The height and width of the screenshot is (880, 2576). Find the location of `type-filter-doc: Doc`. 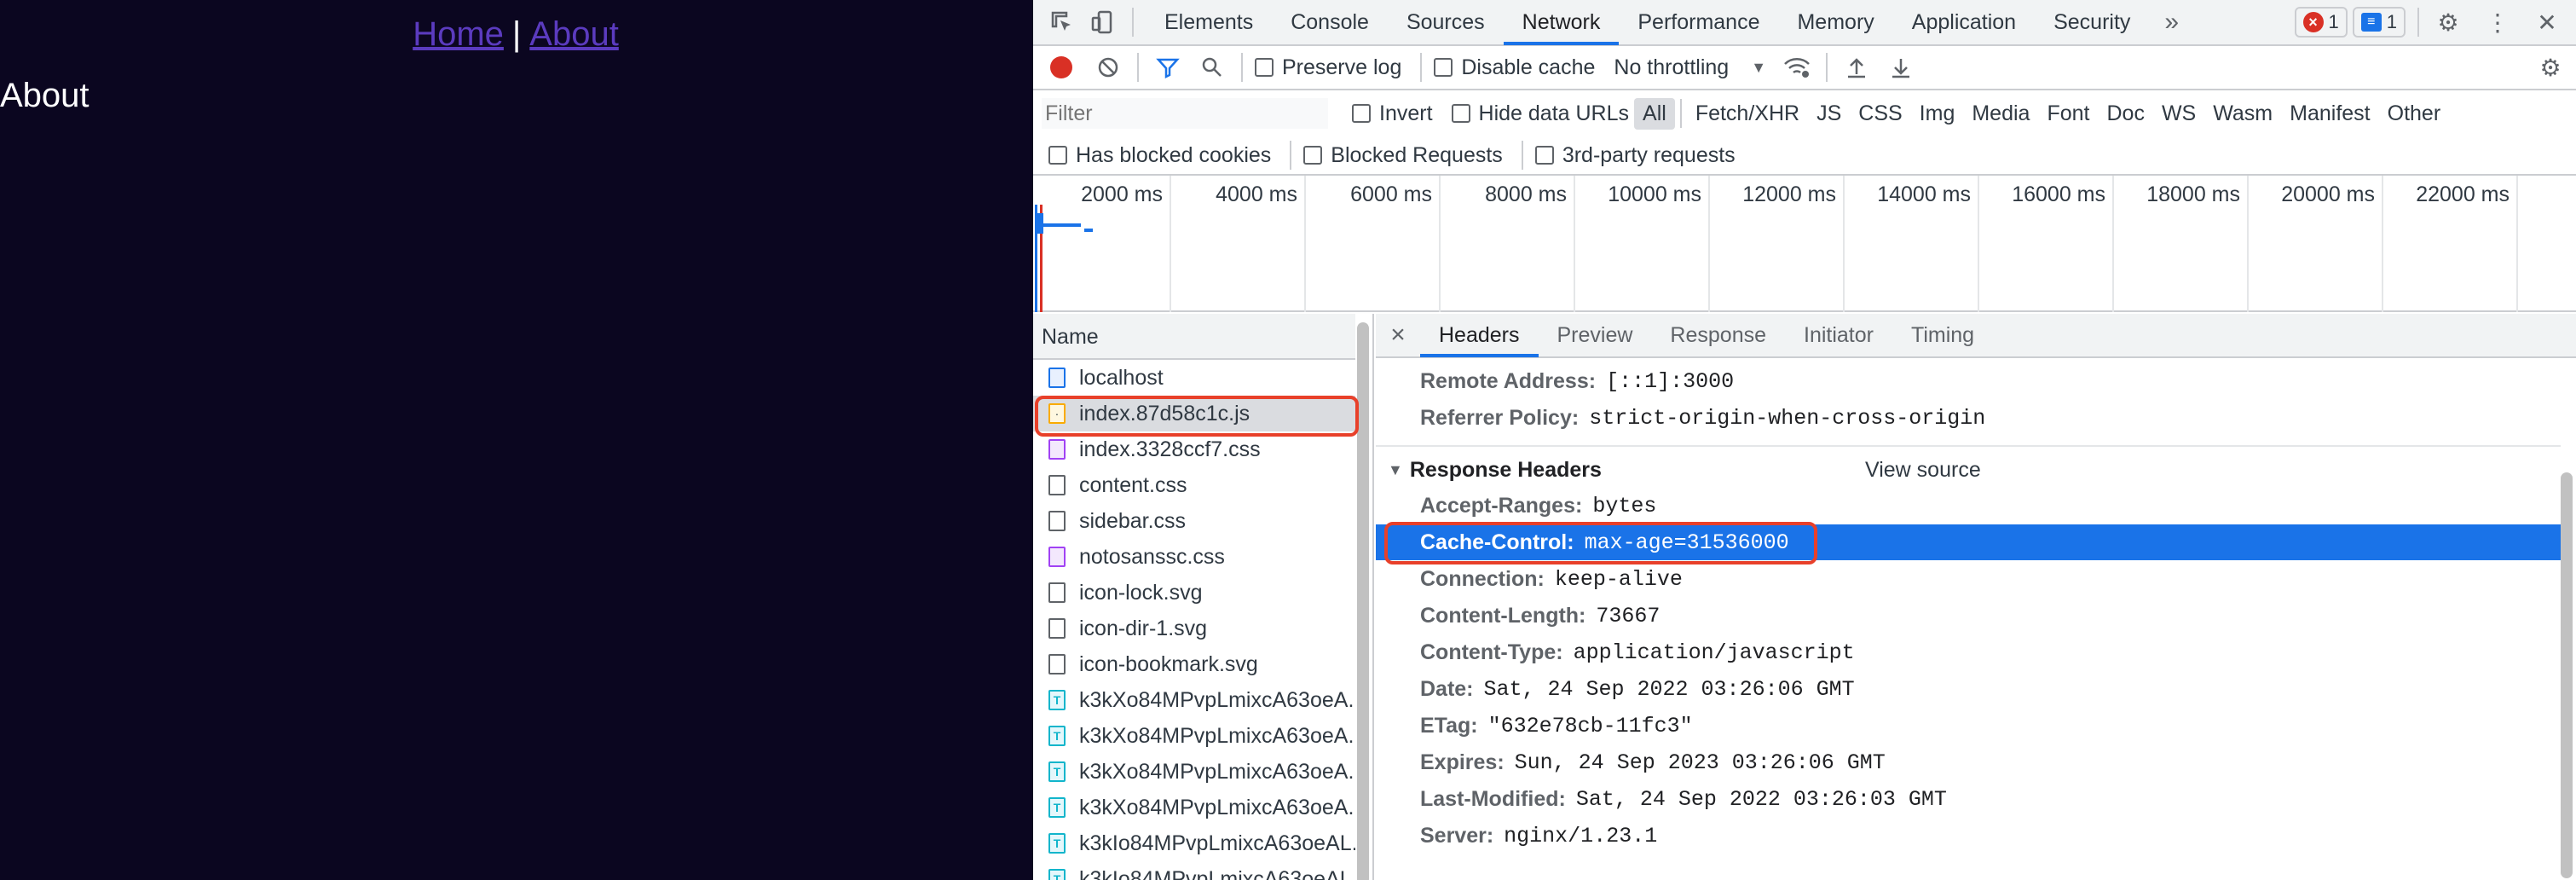

type-filter-doc: Doc is located at coordinates (2125, 114).